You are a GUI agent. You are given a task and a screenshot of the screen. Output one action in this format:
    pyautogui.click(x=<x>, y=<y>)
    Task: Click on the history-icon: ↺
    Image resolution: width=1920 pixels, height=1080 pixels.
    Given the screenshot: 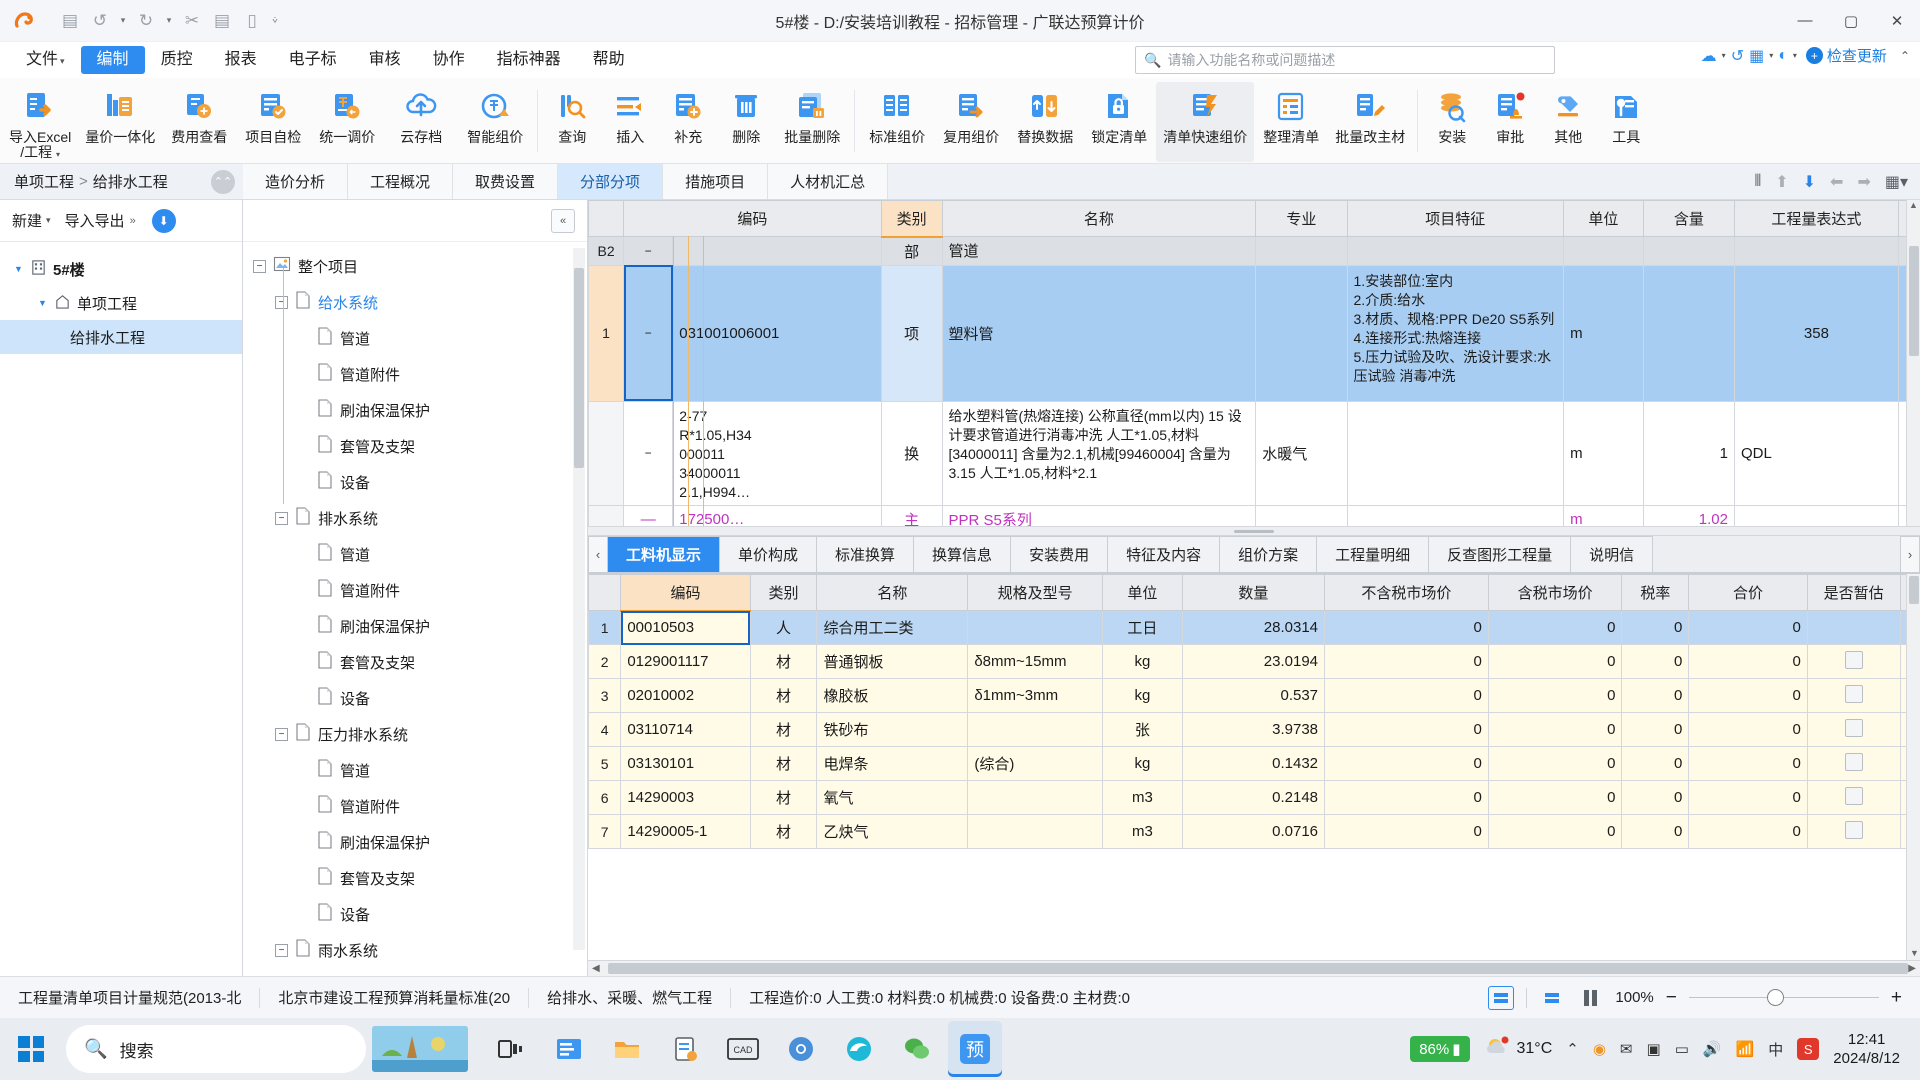 What is the action you would take?
    pyautogui.click(x=1737, y=56)
    